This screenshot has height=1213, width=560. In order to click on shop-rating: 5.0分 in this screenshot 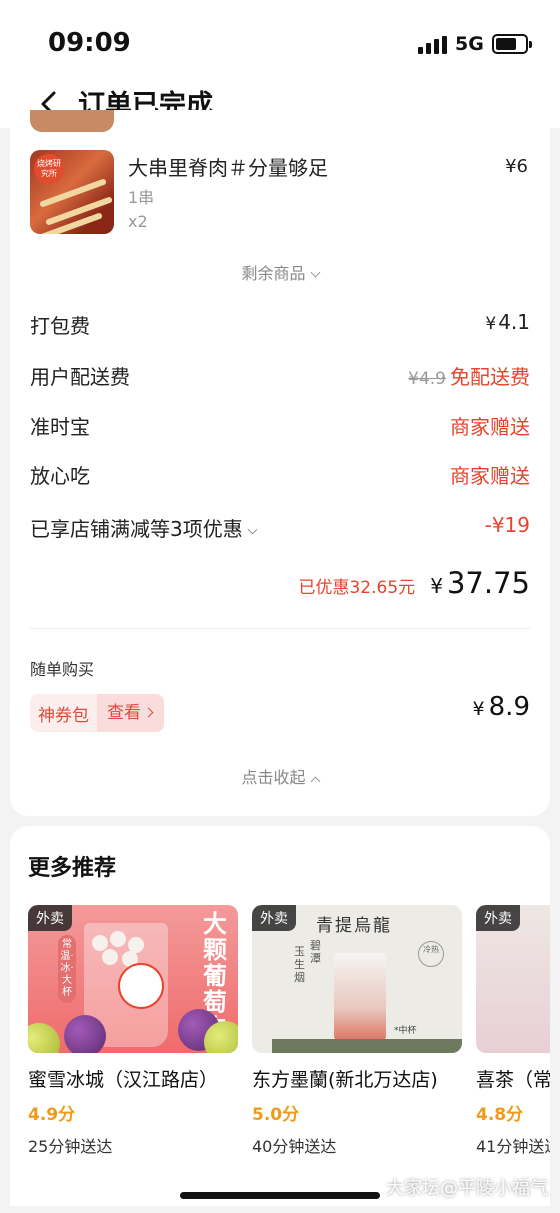, I will do `click(276, 1115)`.